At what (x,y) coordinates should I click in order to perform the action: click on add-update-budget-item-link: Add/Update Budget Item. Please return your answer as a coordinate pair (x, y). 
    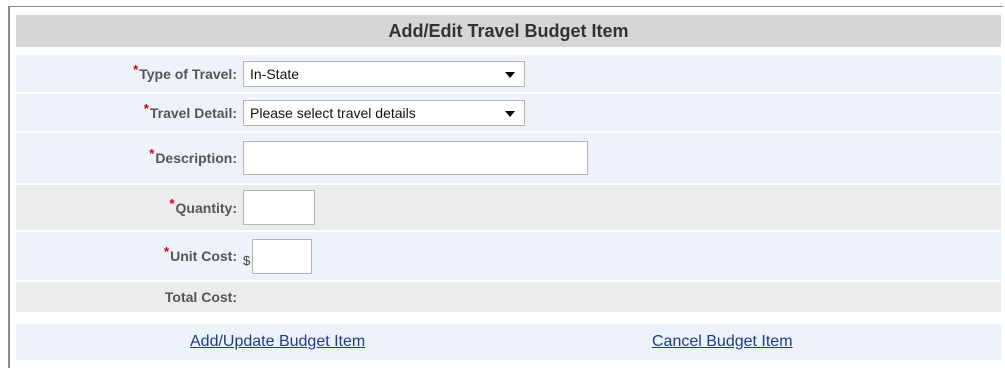
    Looking at the image, I should click on (277, 342).